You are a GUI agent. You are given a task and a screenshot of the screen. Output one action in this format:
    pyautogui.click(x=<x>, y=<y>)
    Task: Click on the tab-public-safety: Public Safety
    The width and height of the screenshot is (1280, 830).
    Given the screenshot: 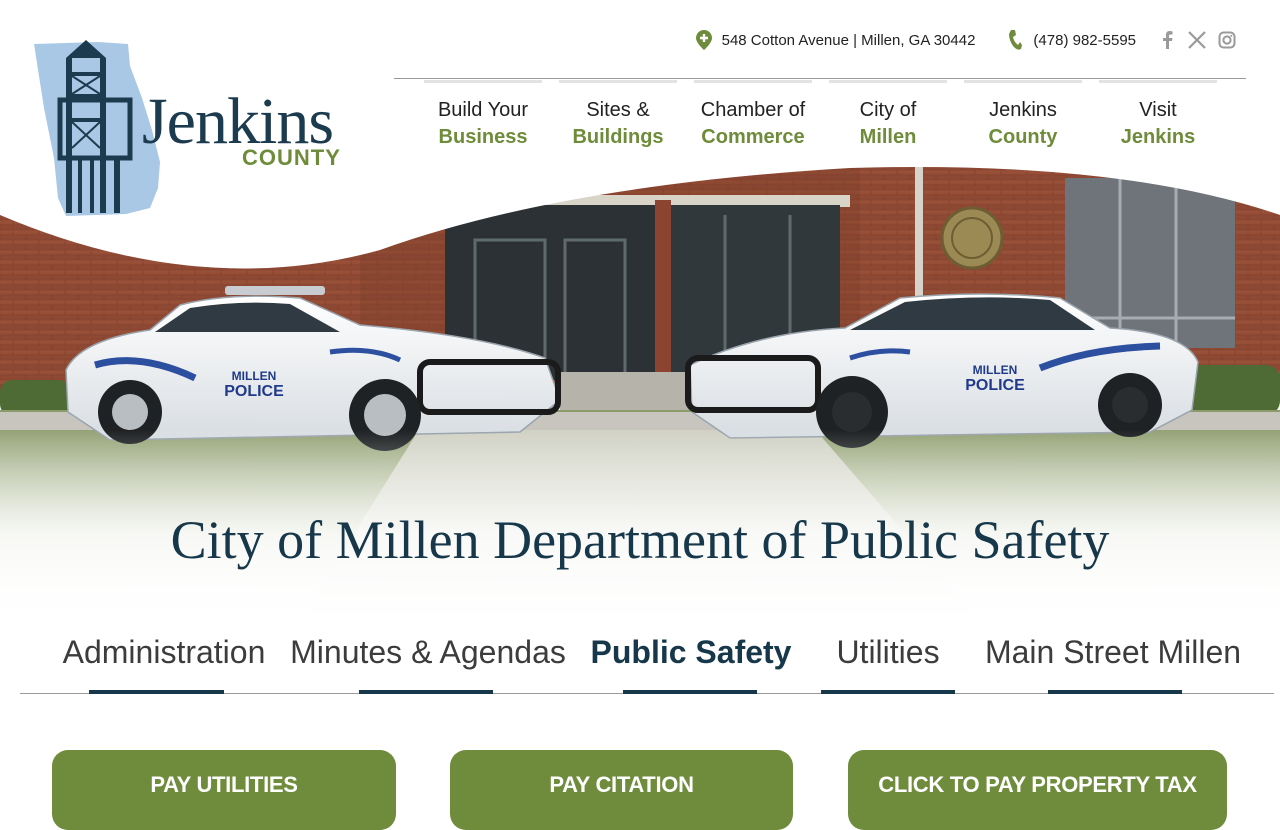 What is the action you would take?
    pyautogui.click(x=691, y=661)
    